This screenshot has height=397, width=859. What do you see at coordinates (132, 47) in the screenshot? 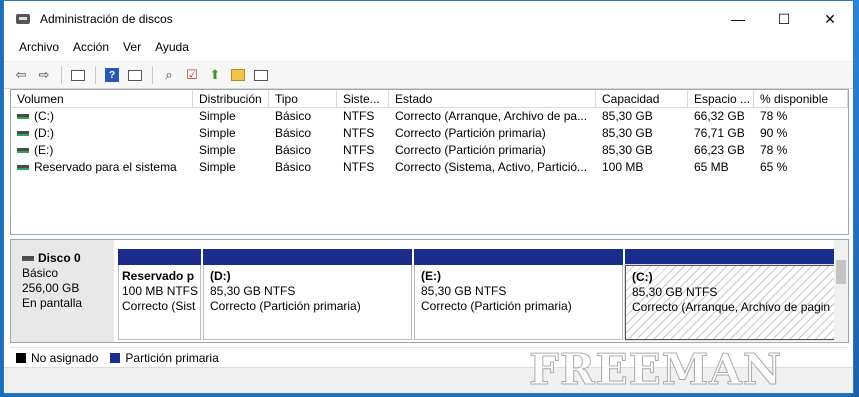
I see `menu-ver: Ver` at bounding box center [132, 47].